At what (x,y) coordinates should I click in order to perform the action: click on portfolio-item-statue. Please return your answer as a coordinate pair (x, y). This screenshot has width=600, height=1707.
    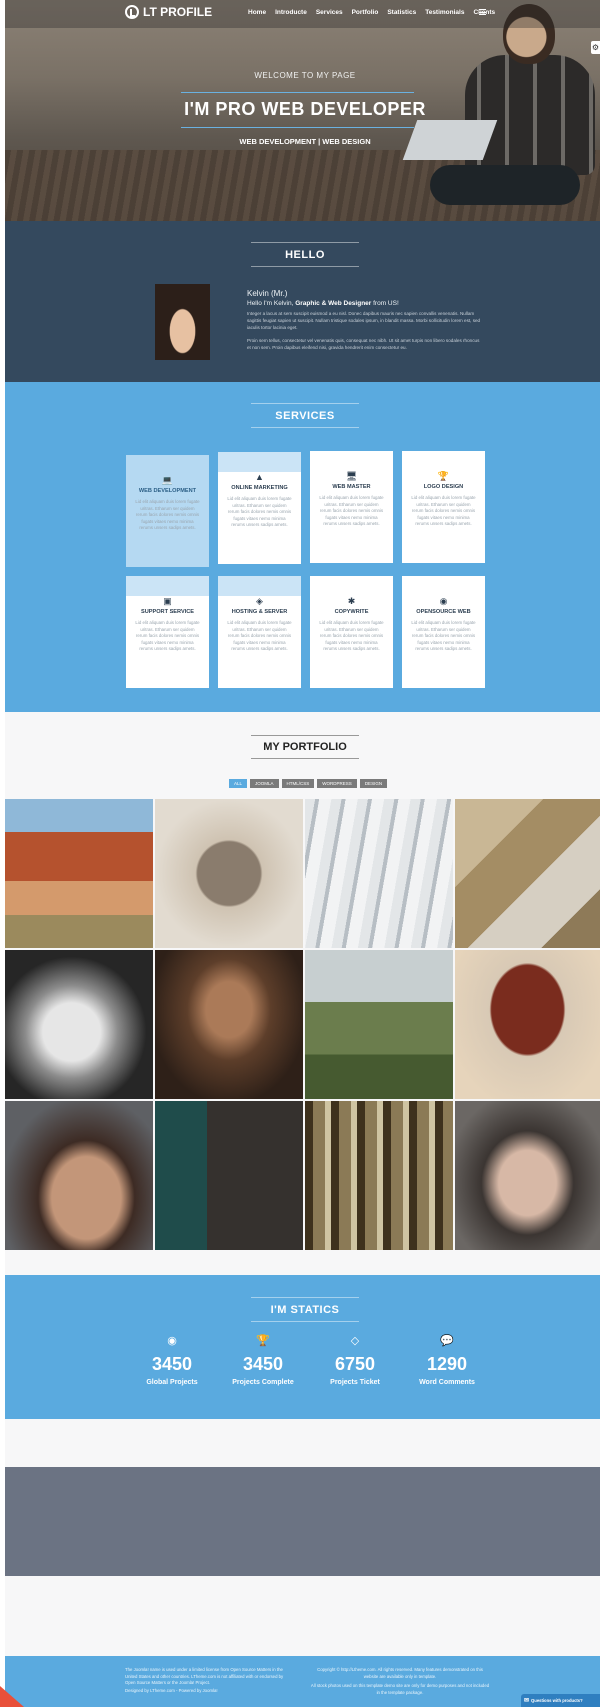
    Looking at the image, I should click on (79, 1024).